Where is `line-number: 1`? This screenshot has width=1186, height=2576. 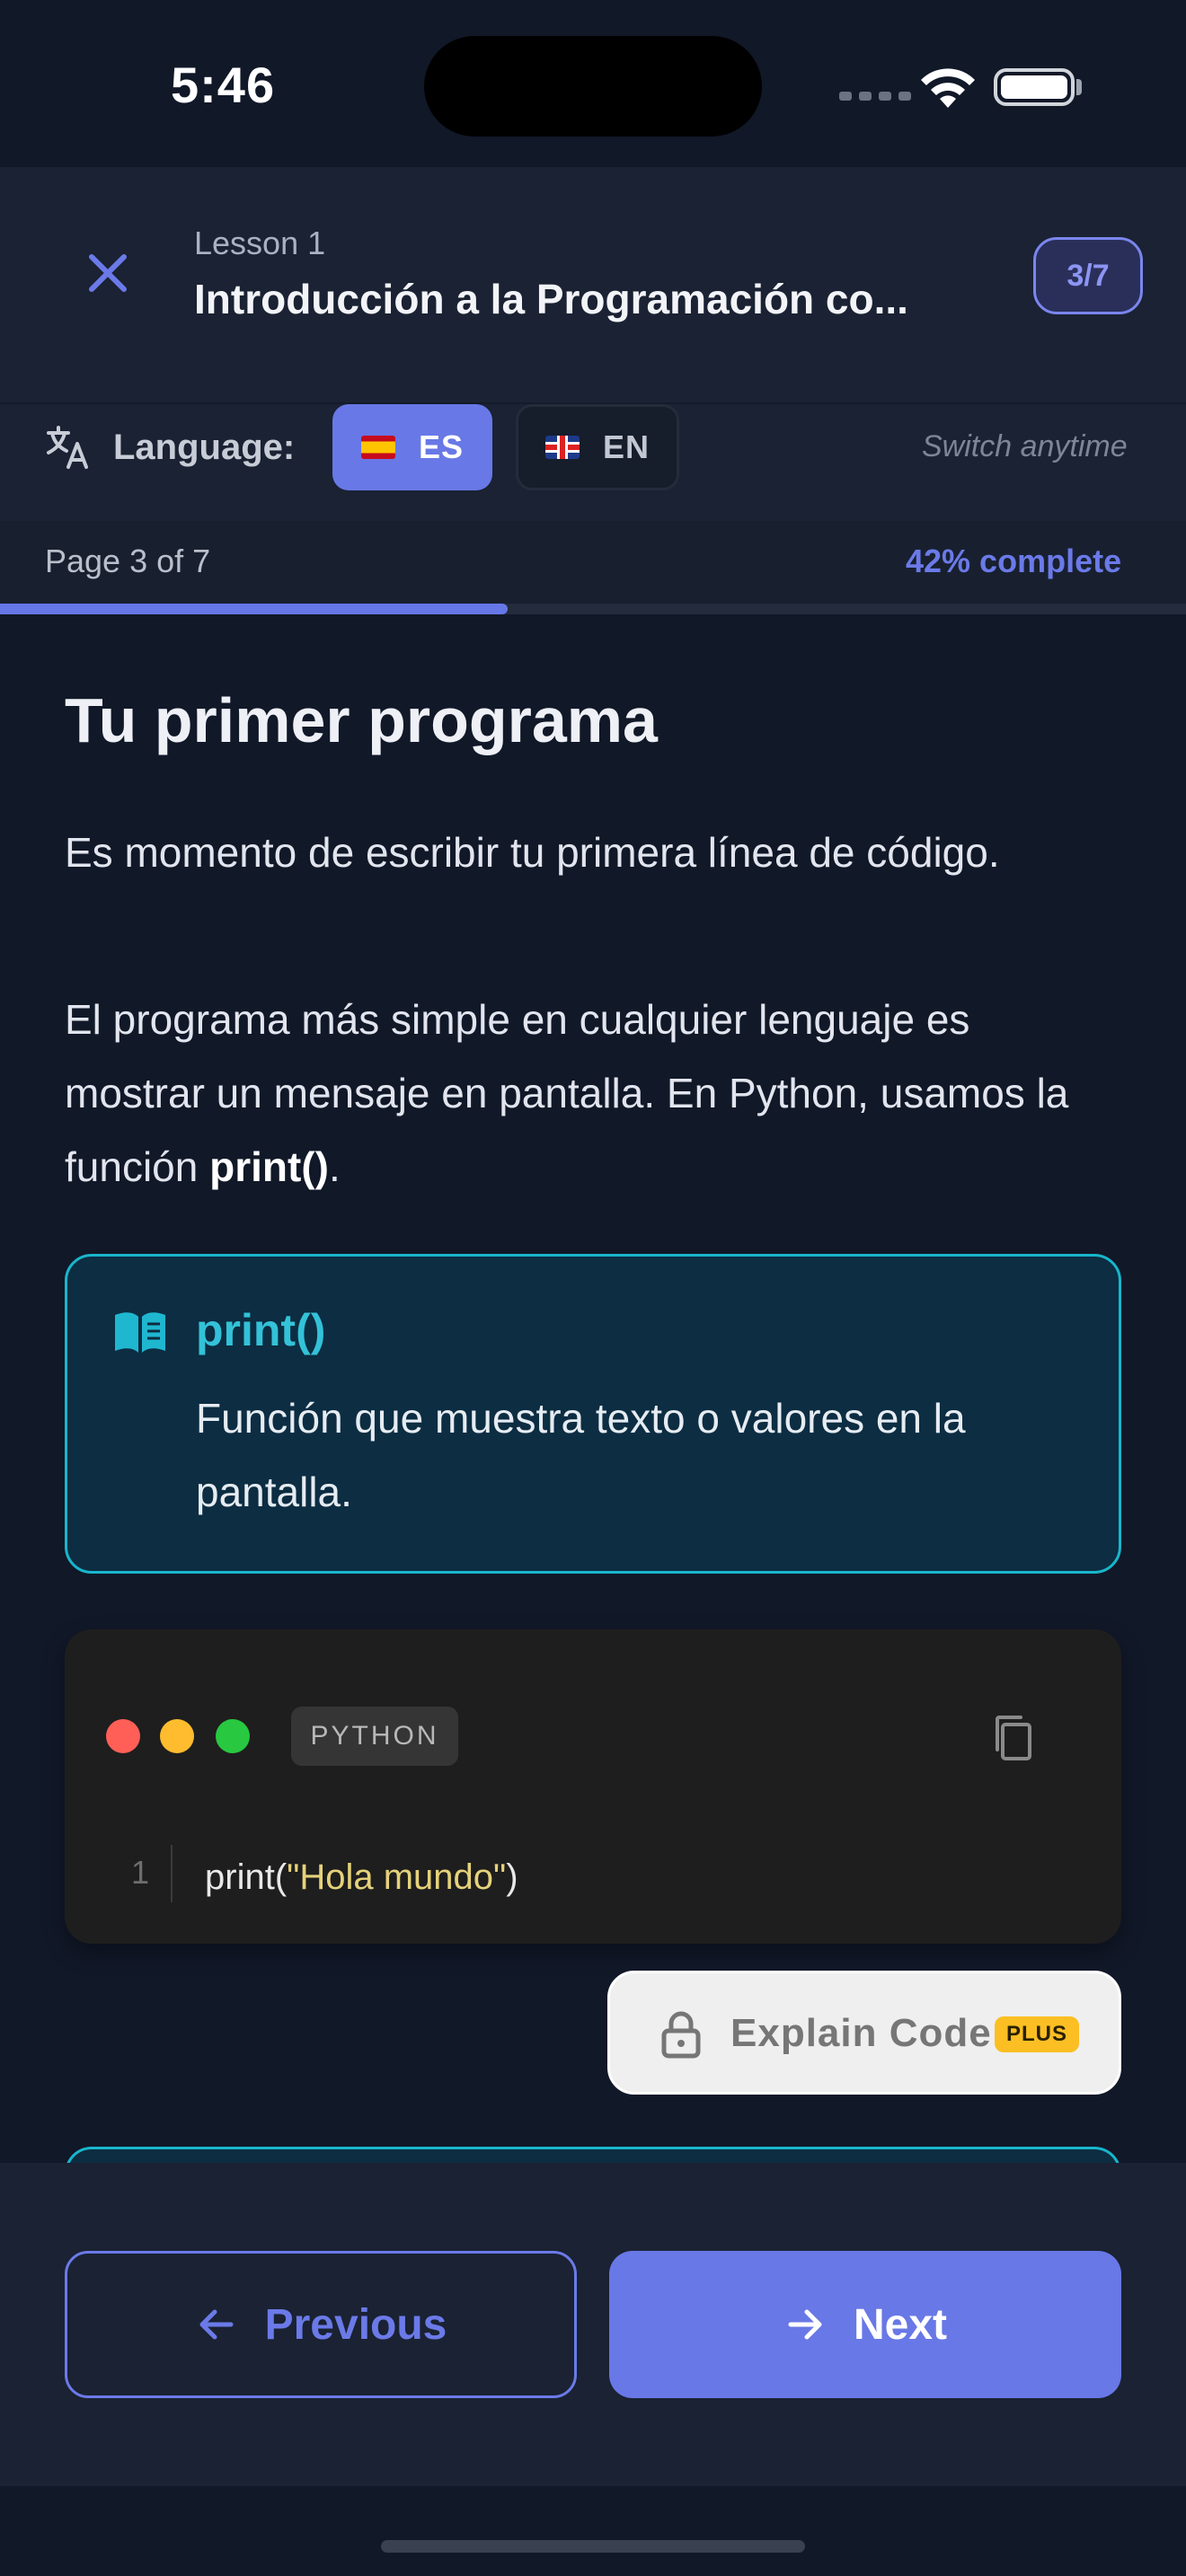
line-number: 1 is located at coordinates (140, 1872).